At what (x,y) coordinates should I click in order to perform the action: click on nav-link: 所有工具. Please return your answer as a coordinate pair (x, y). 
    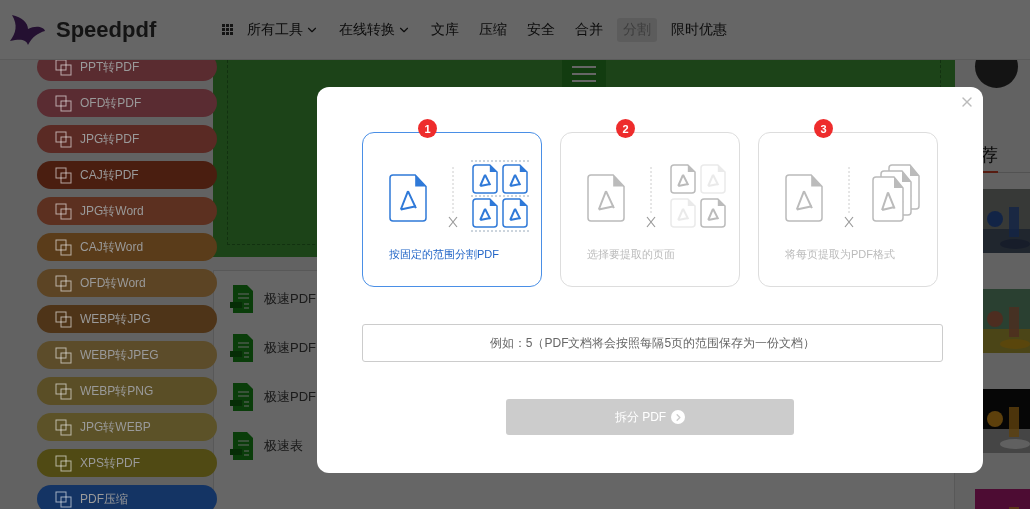
    Looking at the image, I should click on (283, 29).